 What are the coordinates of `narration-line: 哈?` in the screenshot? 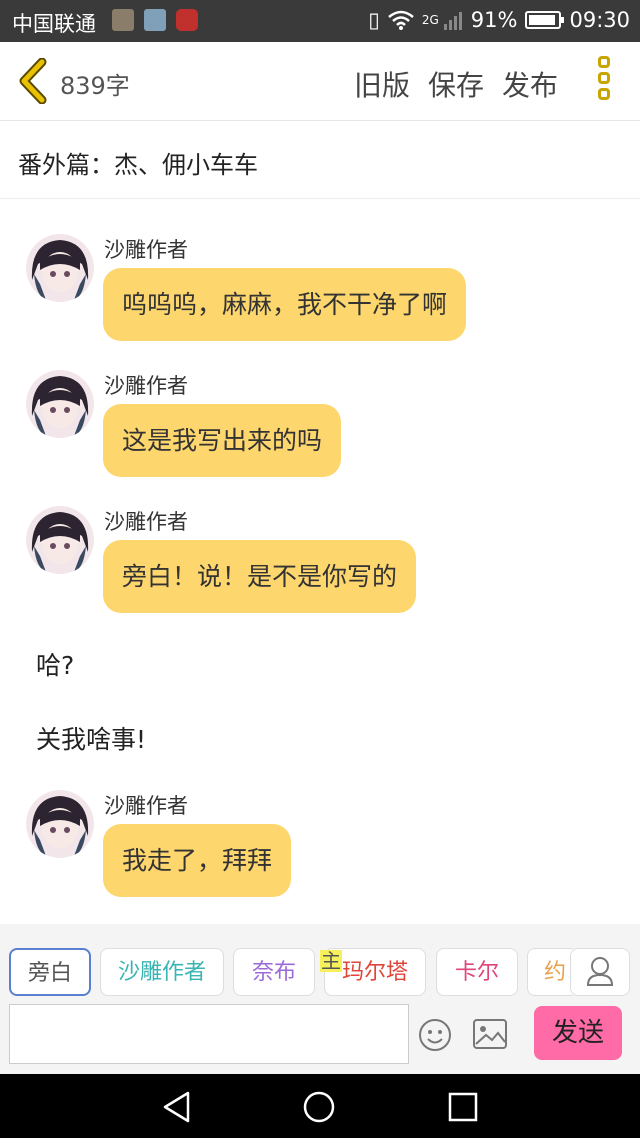 It's located at (55, 664).